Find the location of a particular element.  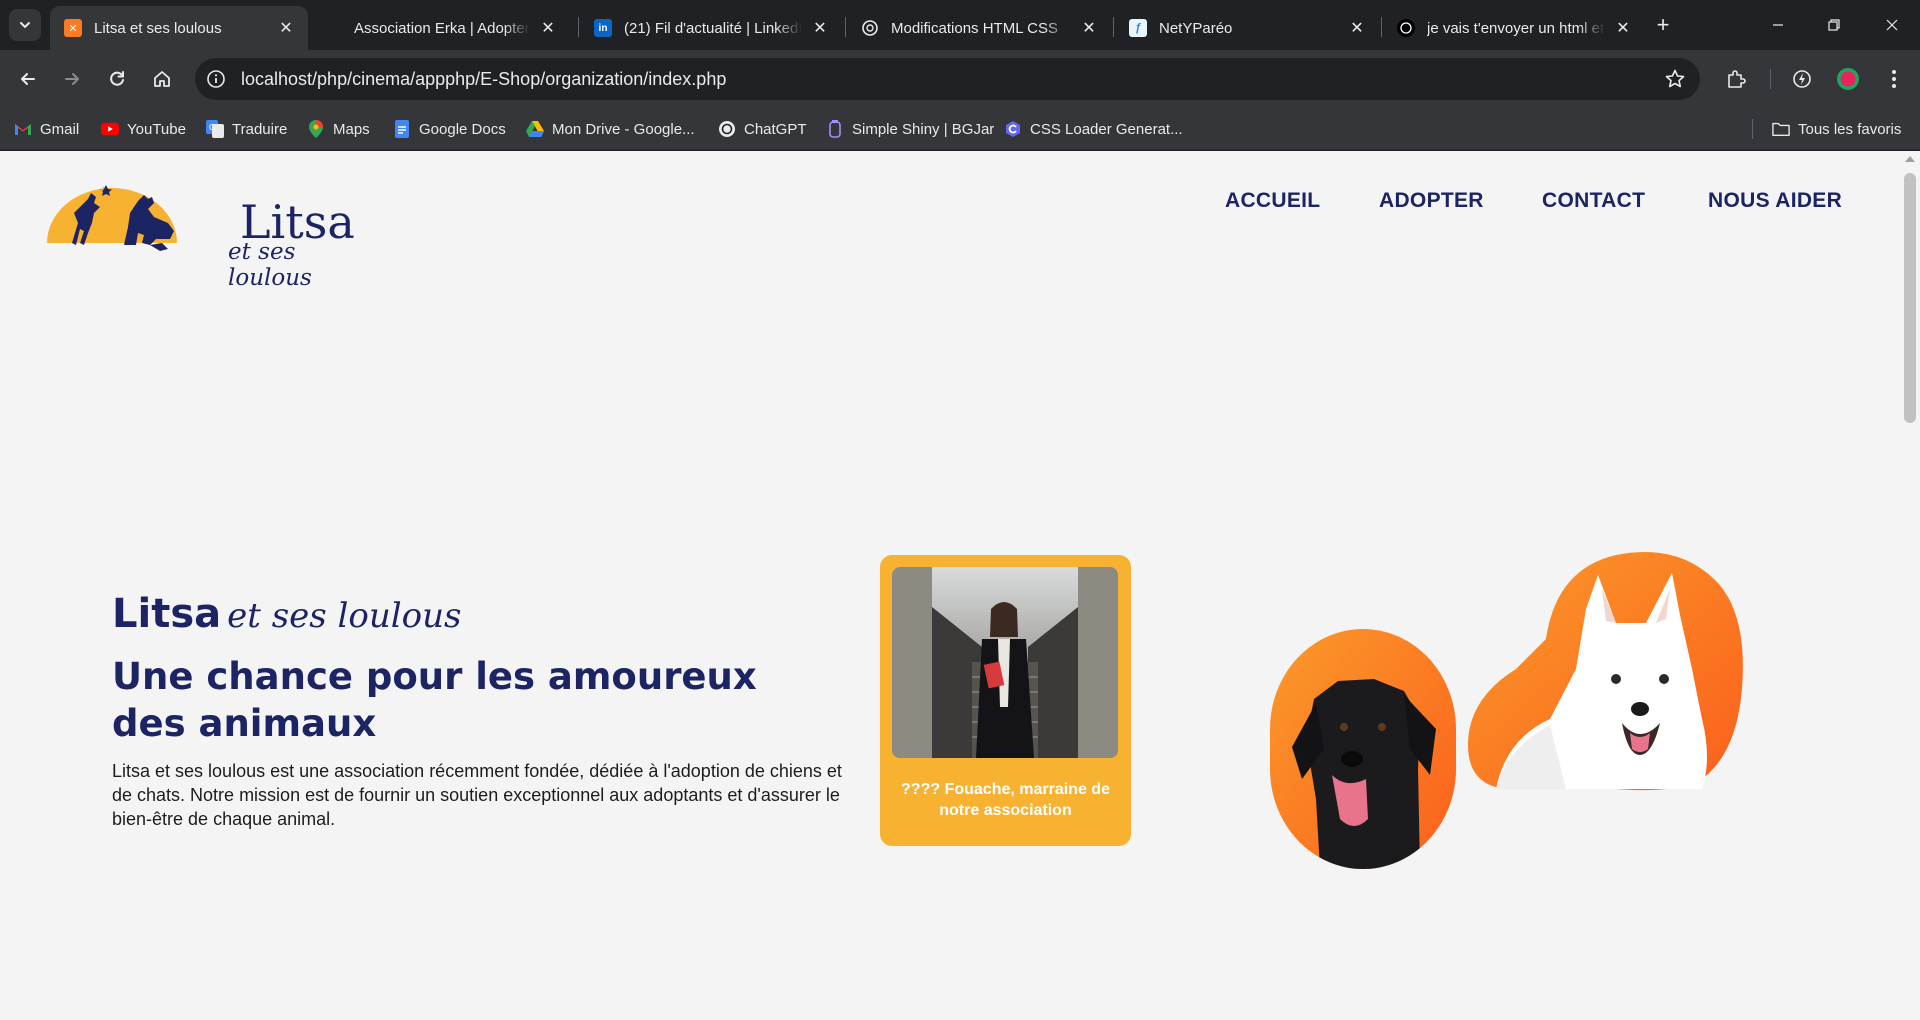

puzzle-icon is located at coordinates (1737, 79).